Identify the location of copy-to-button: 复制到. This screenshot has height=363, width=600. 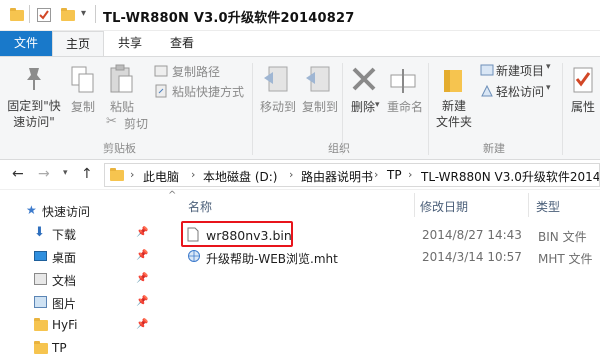
(319, 91).